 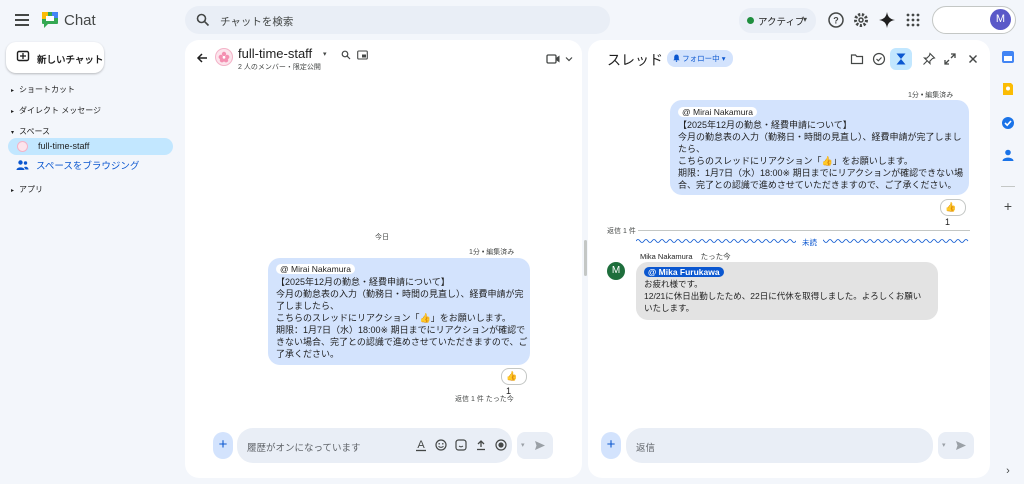 What do you see at coordinates (676, 58) in the screenshot?
I see `bell-icon` at bounding box center [676, 58].